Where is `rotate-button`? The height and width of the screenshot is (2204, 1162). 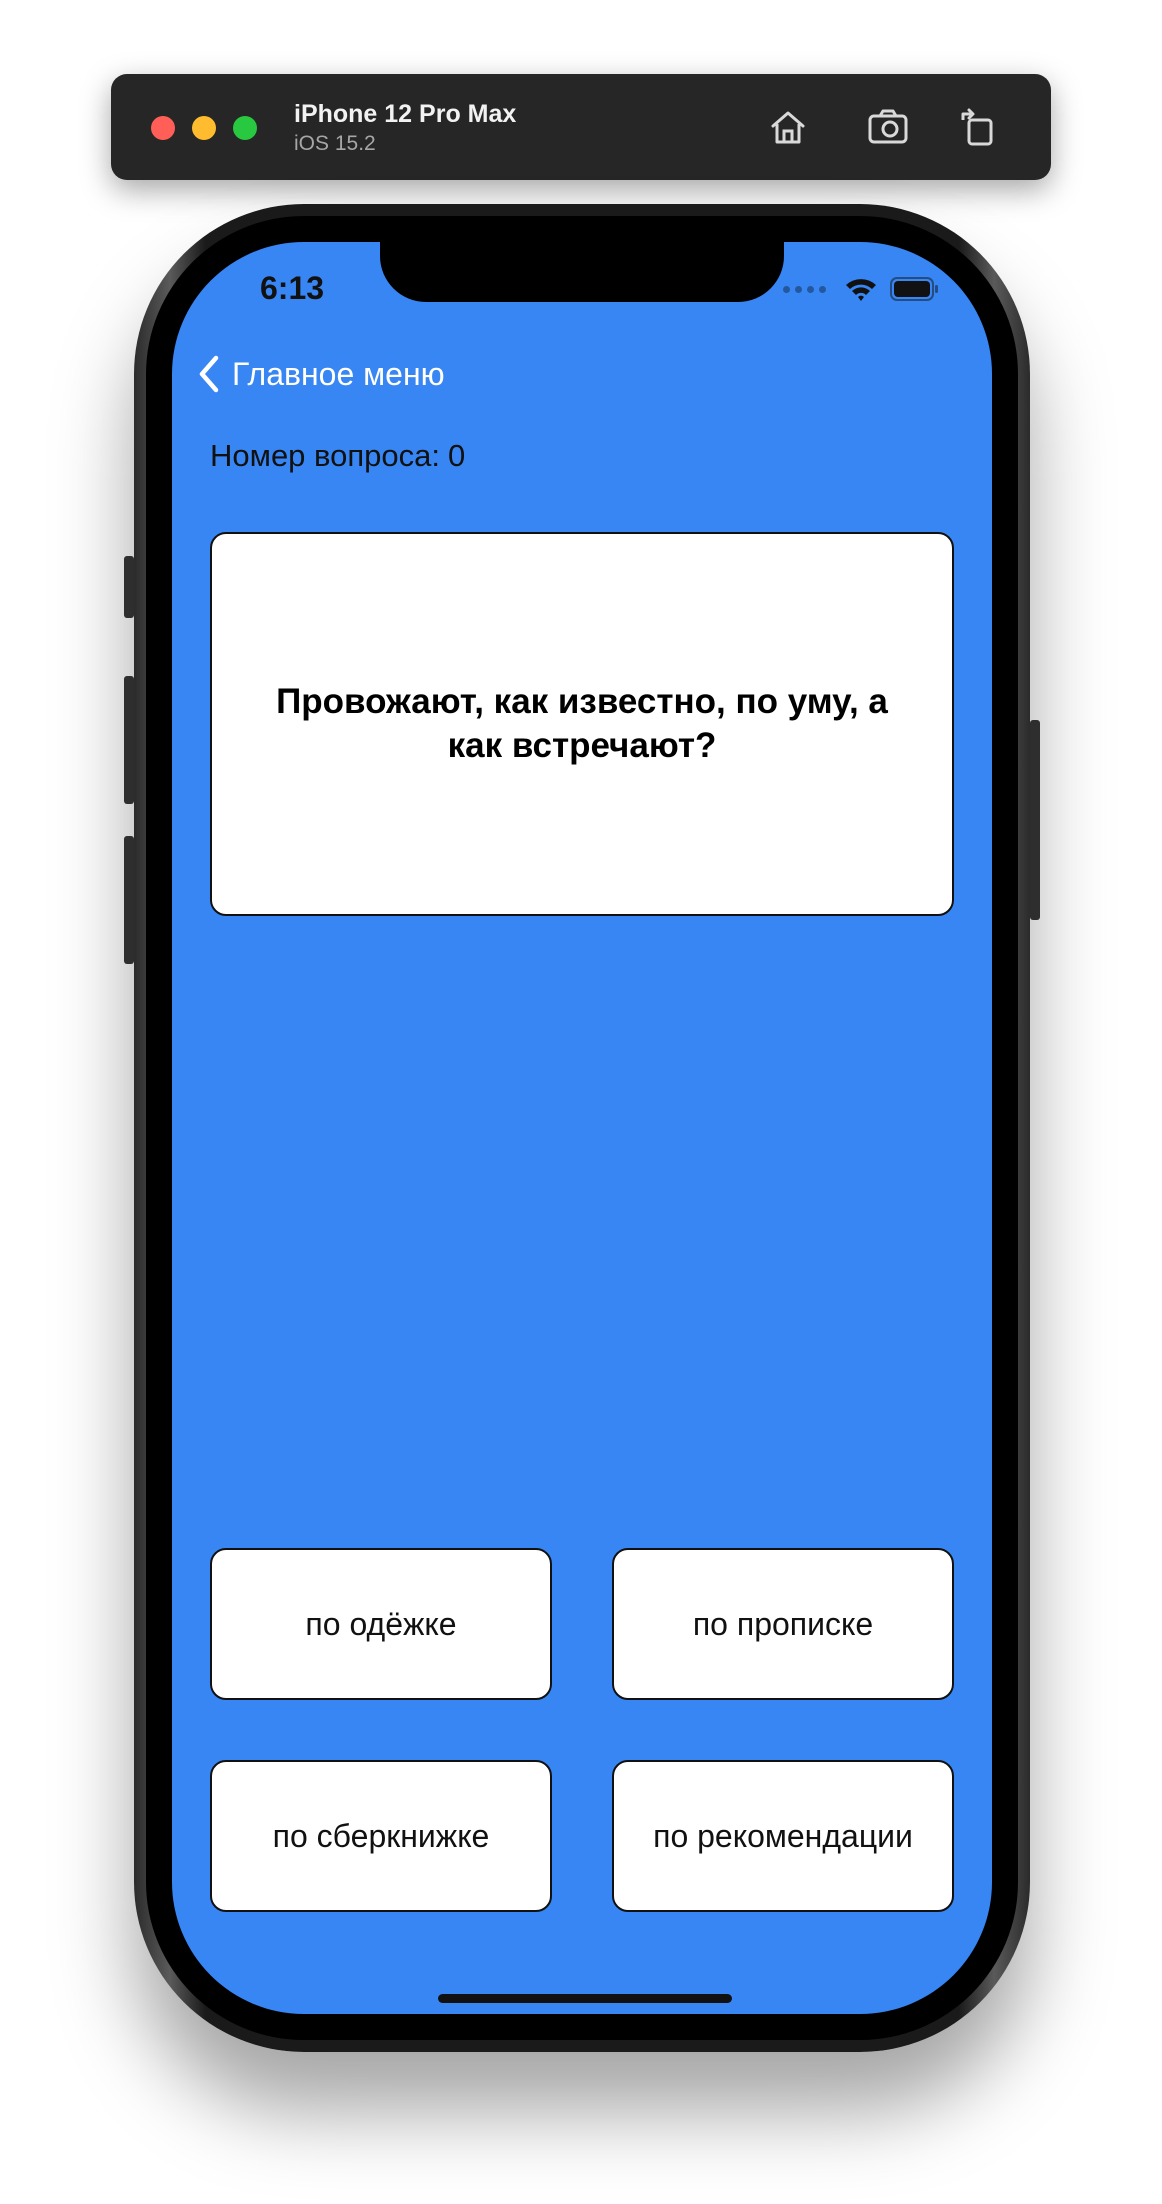 rotate-button is located at coordinates (978, 127).